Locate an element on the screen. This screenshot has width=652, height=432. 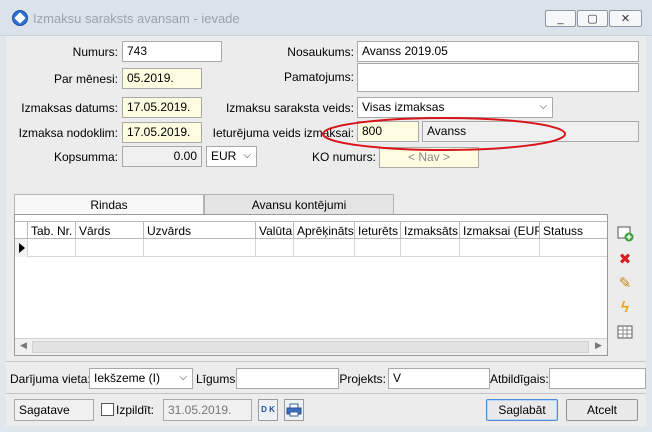
izpildit-label: Izpildīt: is located at coordinates (135, 410).